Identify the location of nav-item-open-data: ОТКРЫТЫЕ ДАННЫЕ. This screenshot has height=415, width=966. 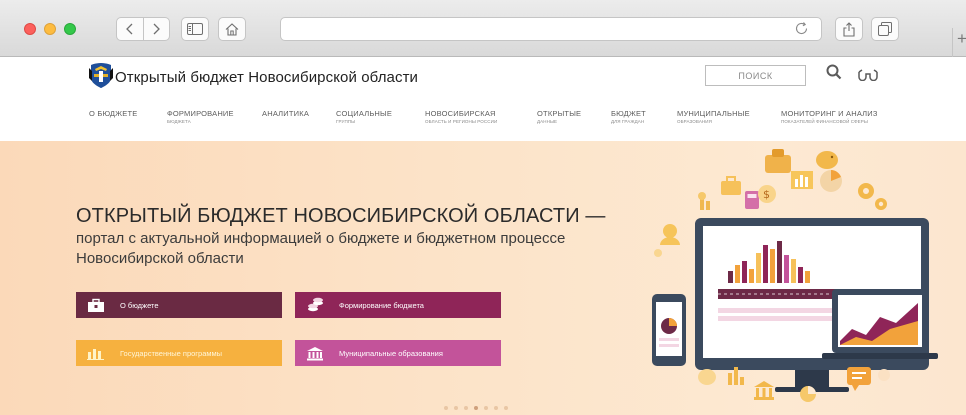
(559, 117).